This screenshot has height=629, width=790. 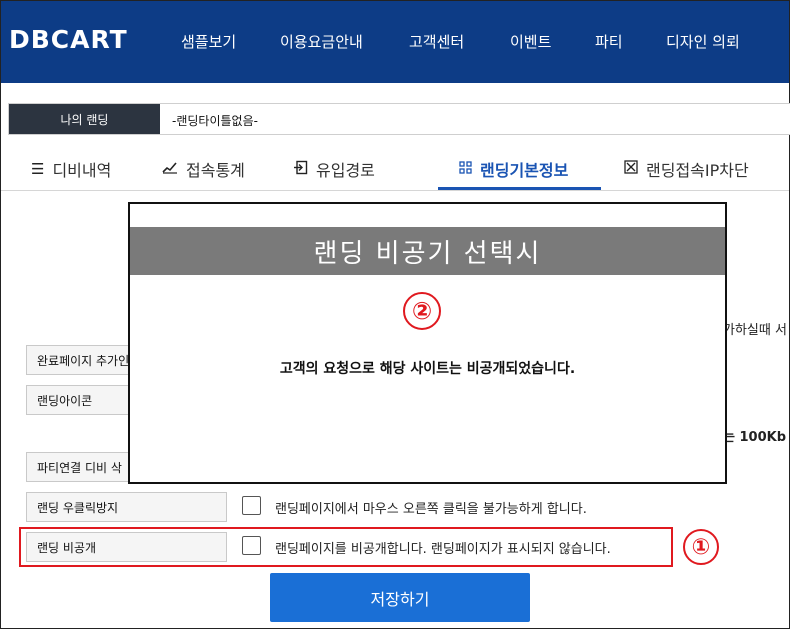 I want to click on logo: DBCART, so click(x=68, y=39).